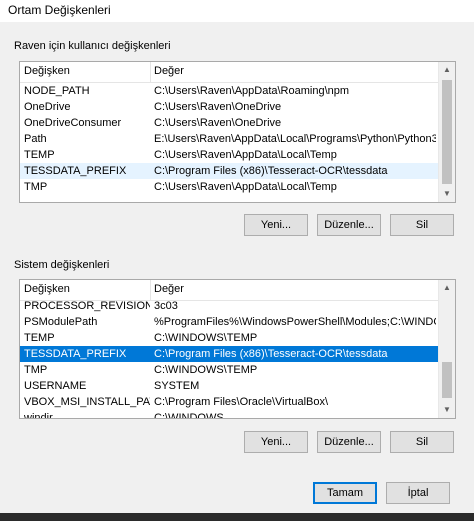  What do you see at coordinates (418, 493) in the screenshot?
I see `cancel-button: İptal` at bounding box center [418, 493].